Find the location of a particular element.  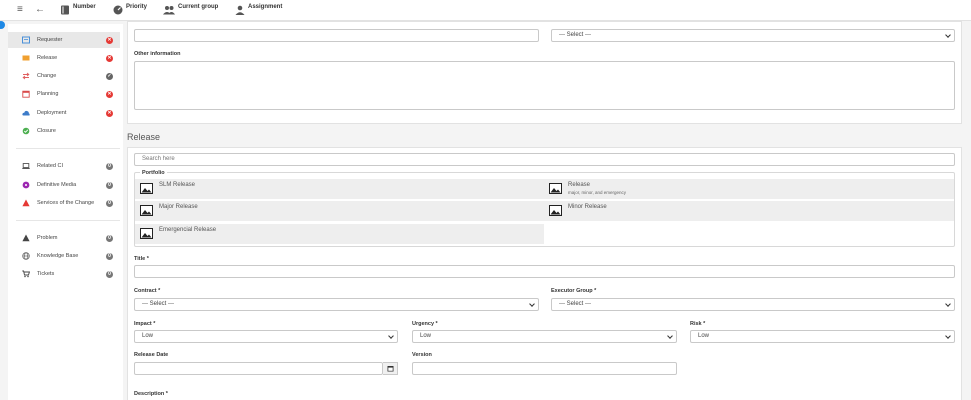

urgency-label: Urgency * is located at coordinates (425, 324).